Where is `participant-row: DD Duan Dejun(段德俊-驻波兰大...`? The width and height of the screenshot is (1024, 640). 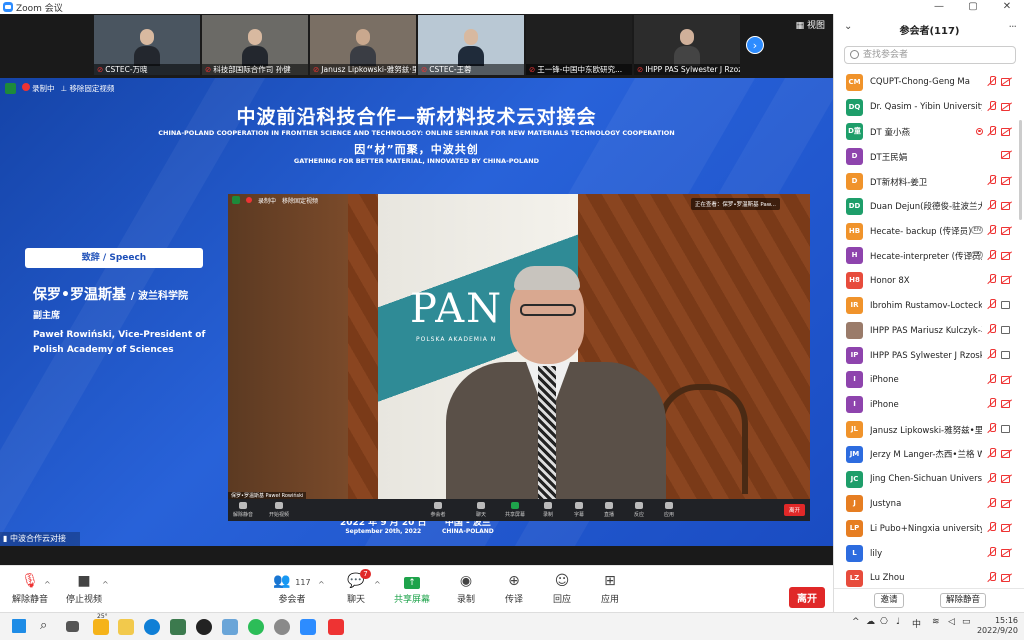
participant-row: DD Duan Dejun(段德俊-驻波兰大... is located at coordinates (924, 206).